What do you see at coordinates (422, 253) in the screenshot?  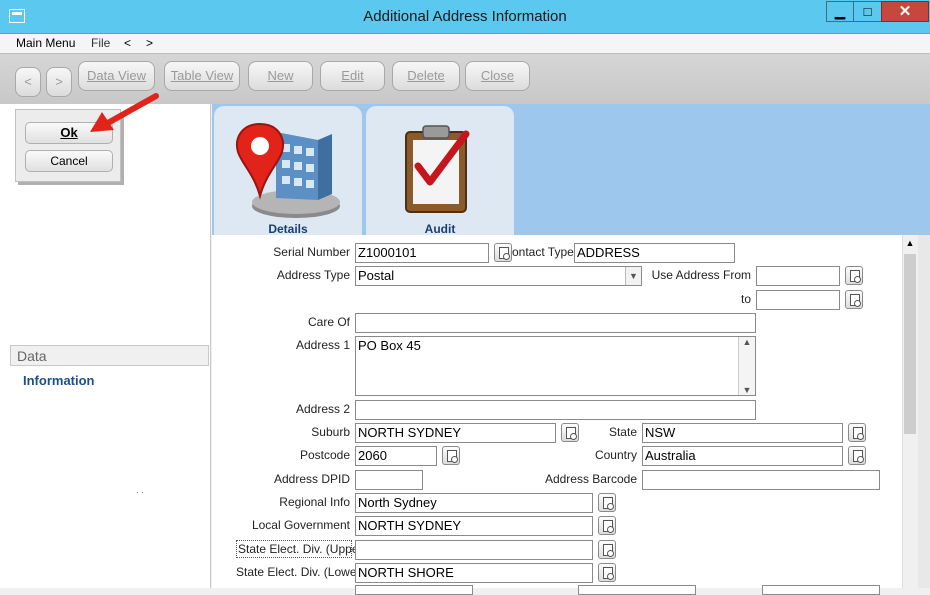 I see `serial-number-field: Z1000101` at bounding box center [422, 253].